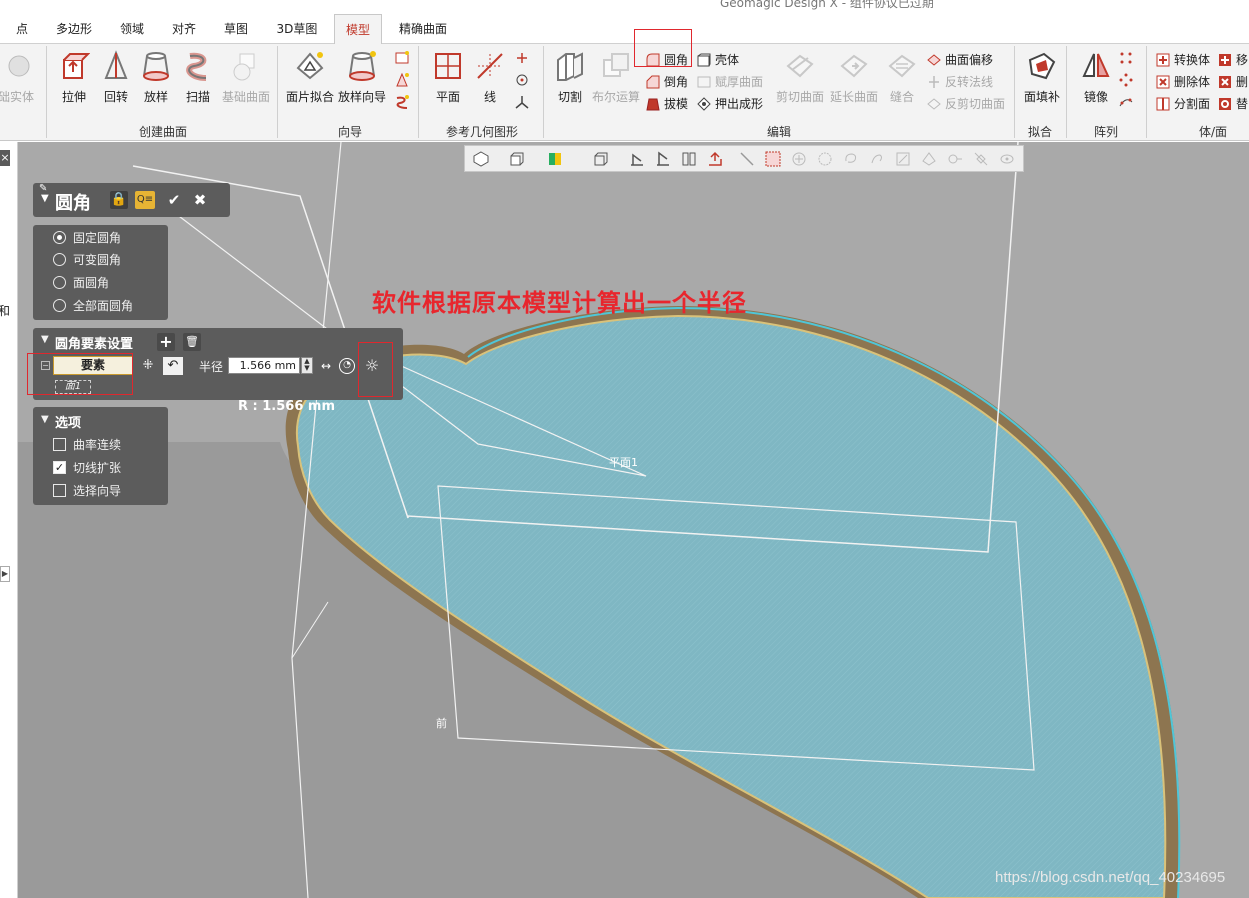 The image size is (1249, 898). Describe the element at coordinates (1042, 81) in the screenshot. I see `fill-face-button: 面填补` at that location.